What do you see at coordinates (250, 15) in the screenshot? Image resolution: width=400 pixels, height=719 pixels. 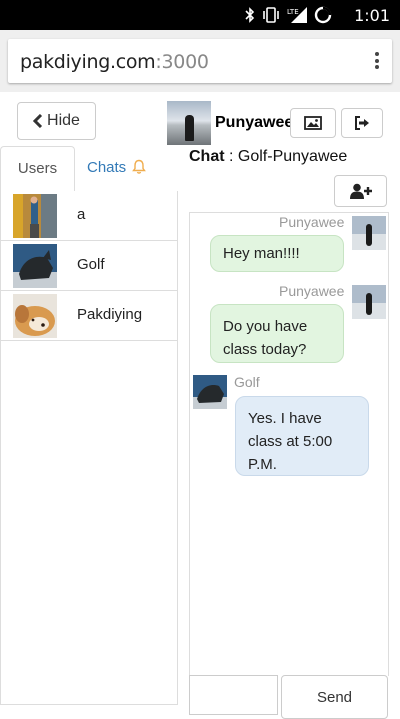 I see `bluetooth-icon` at bounding box center [250, 15].